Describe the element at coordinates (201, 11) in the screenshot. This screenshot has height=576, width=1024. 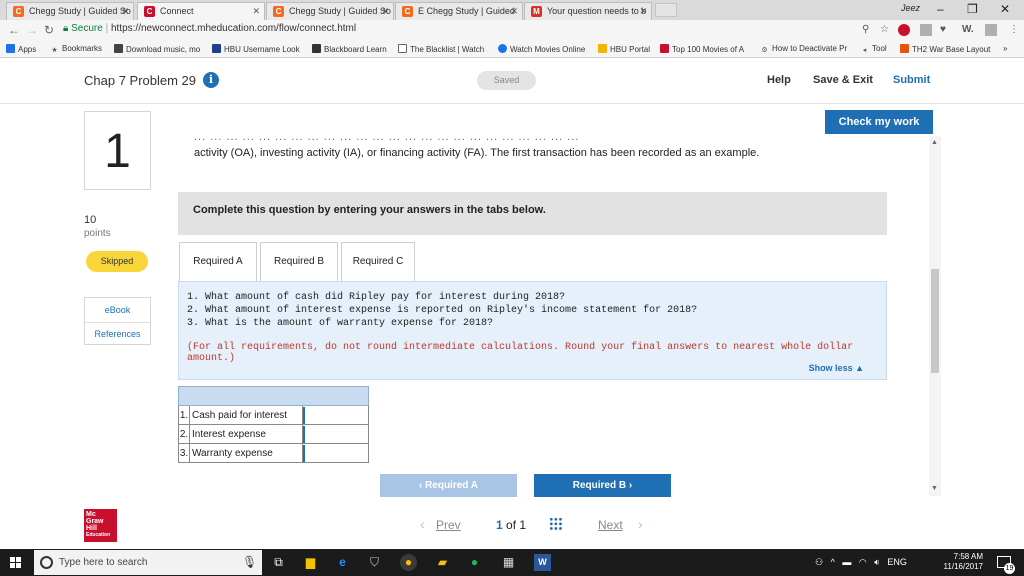
I see `browser-tab-active: C Connect ✕` at that location.